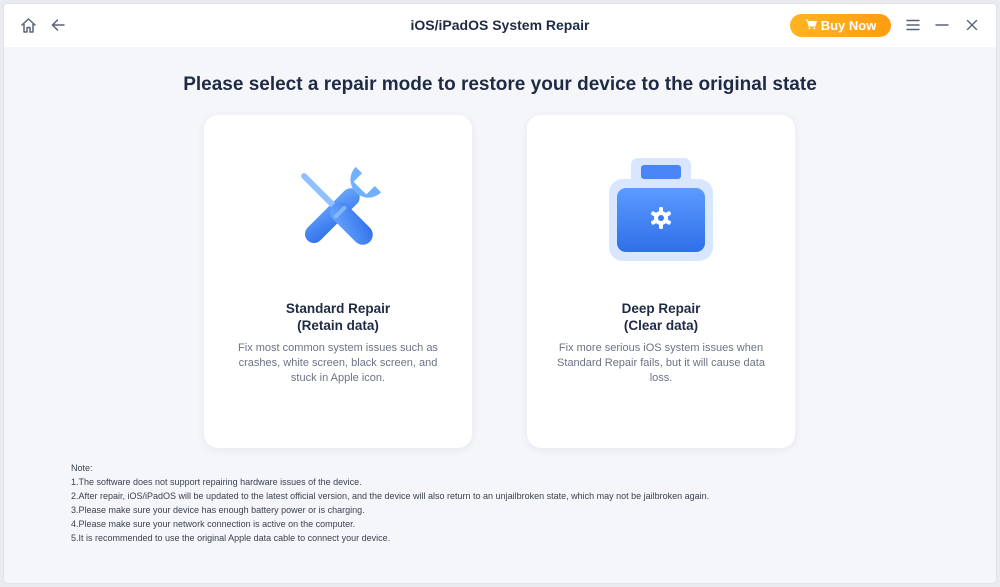 This screenshot has height=587, width=1000. Describe the element at coordinates (500, 25) in the screenshot. I see `title-bar: iOS/iPadOS System Repair Buy Now` at that location.